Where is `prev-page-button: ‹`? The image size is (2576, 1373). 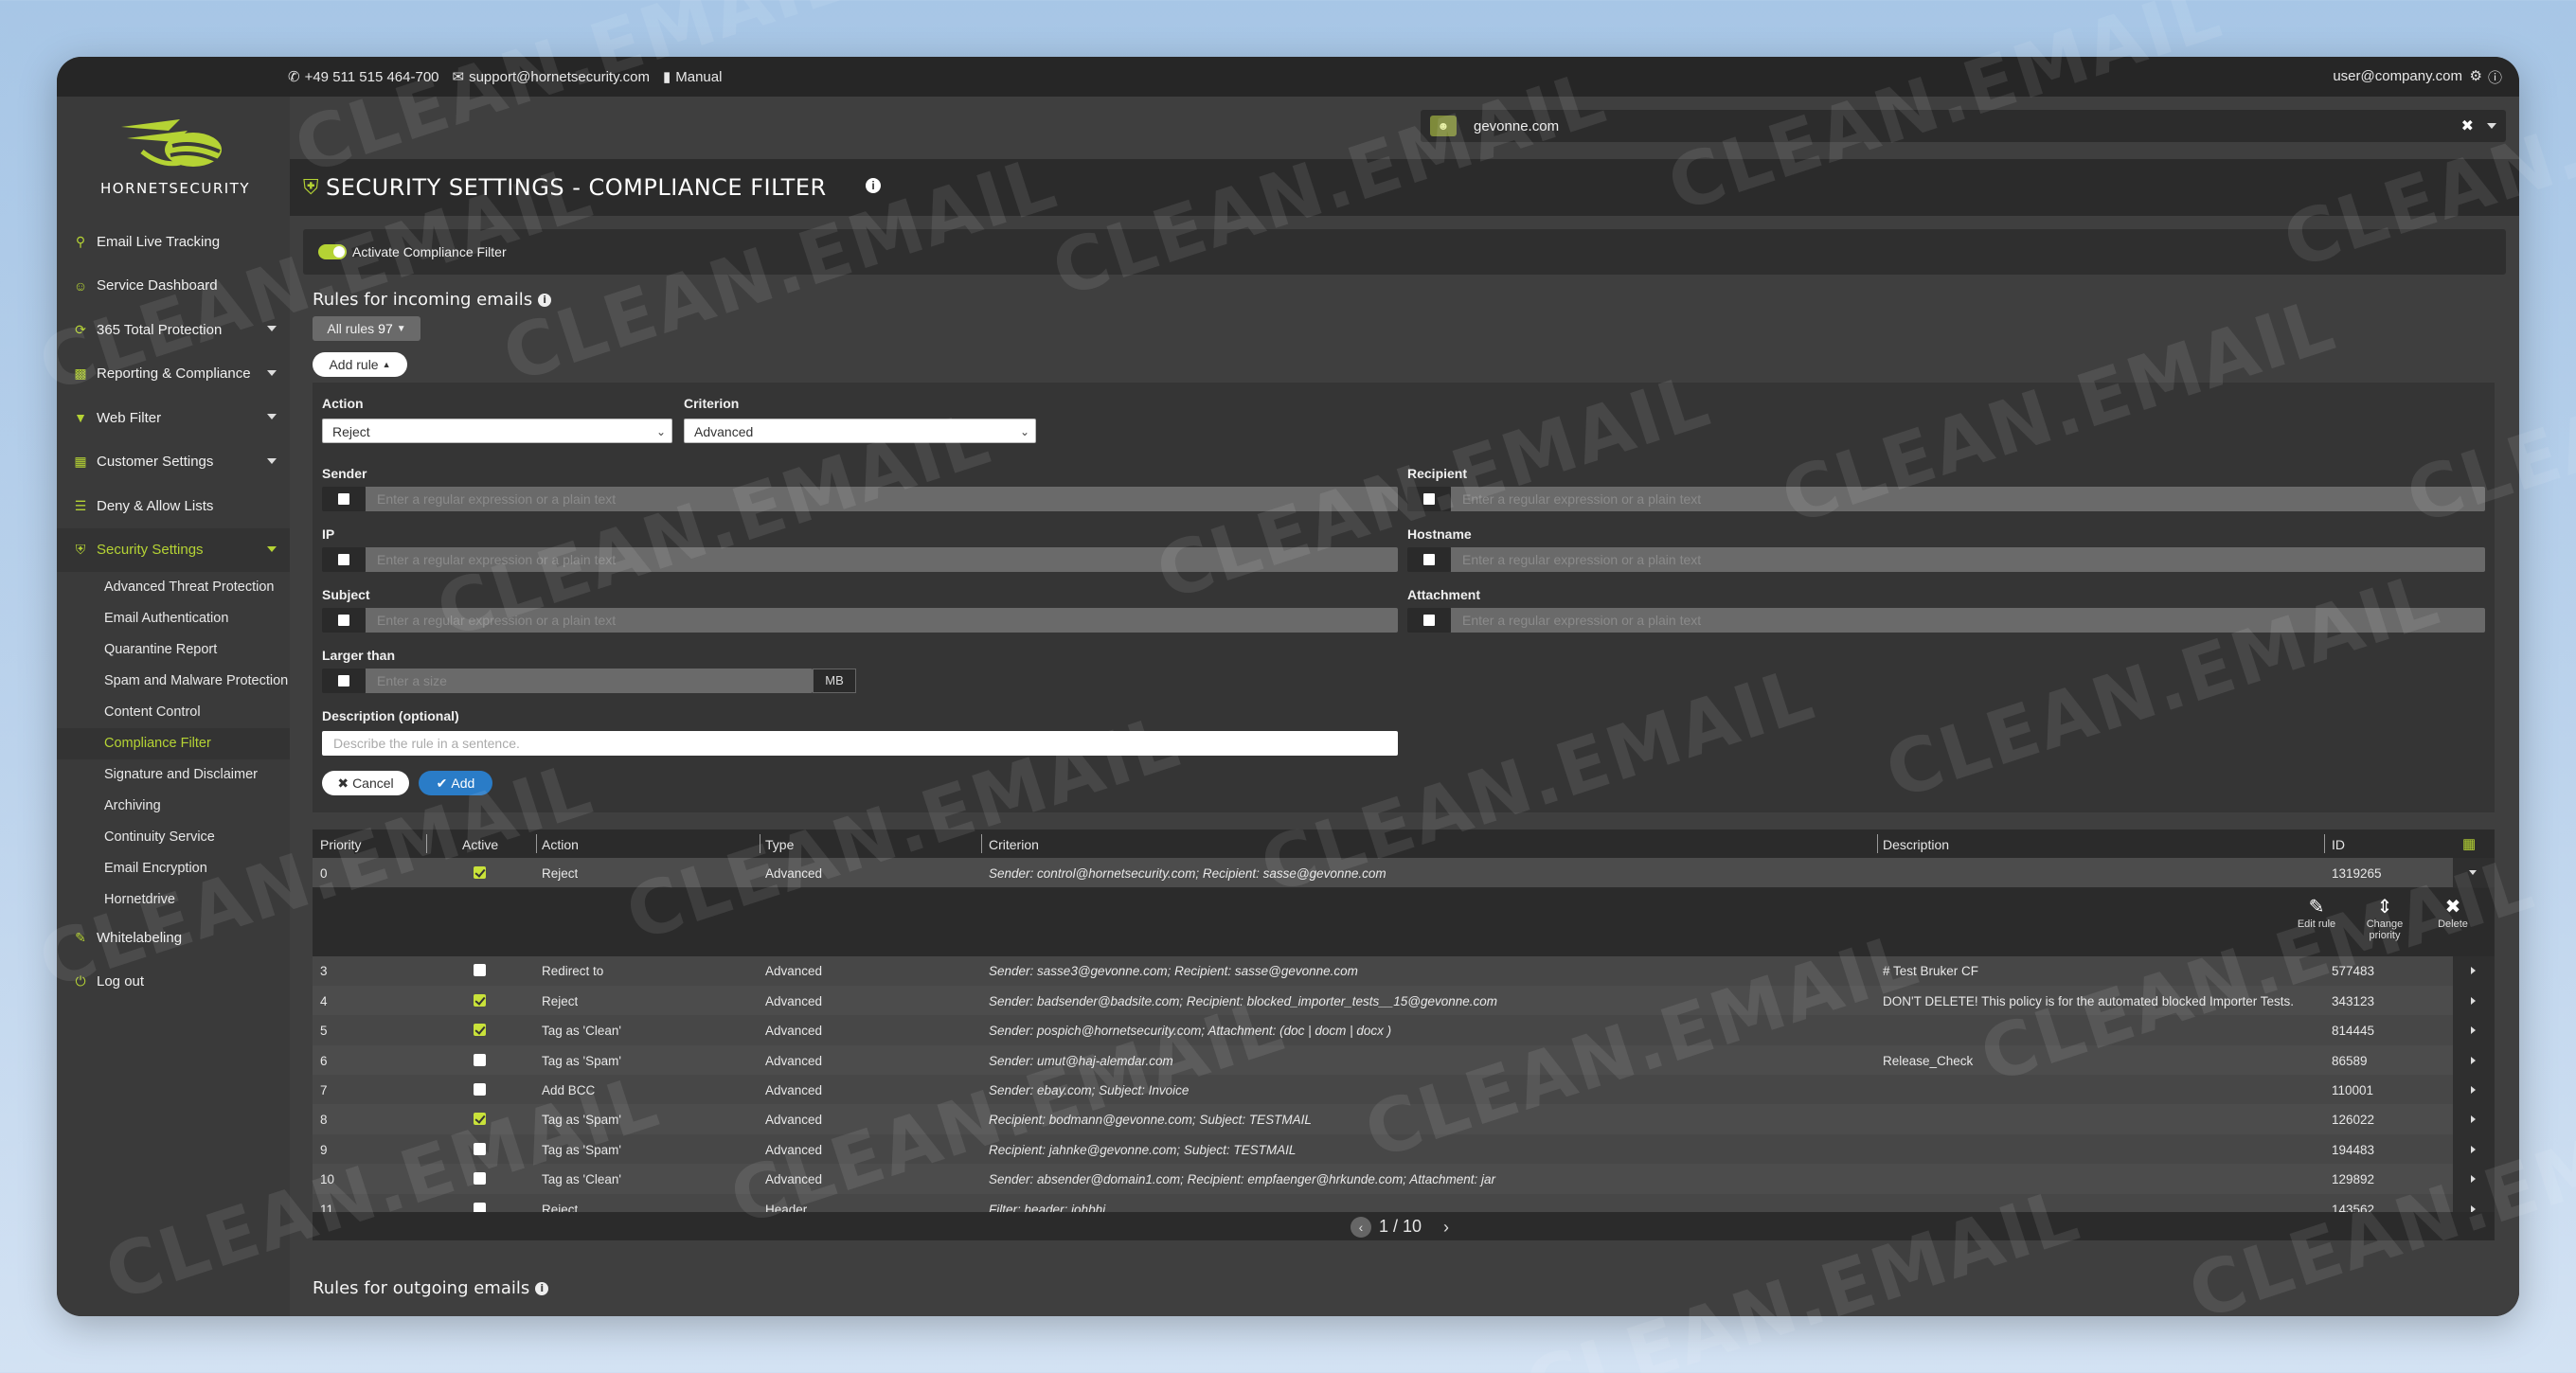
prev-page-button: ‹ is located at coordinates (1361, 1227).